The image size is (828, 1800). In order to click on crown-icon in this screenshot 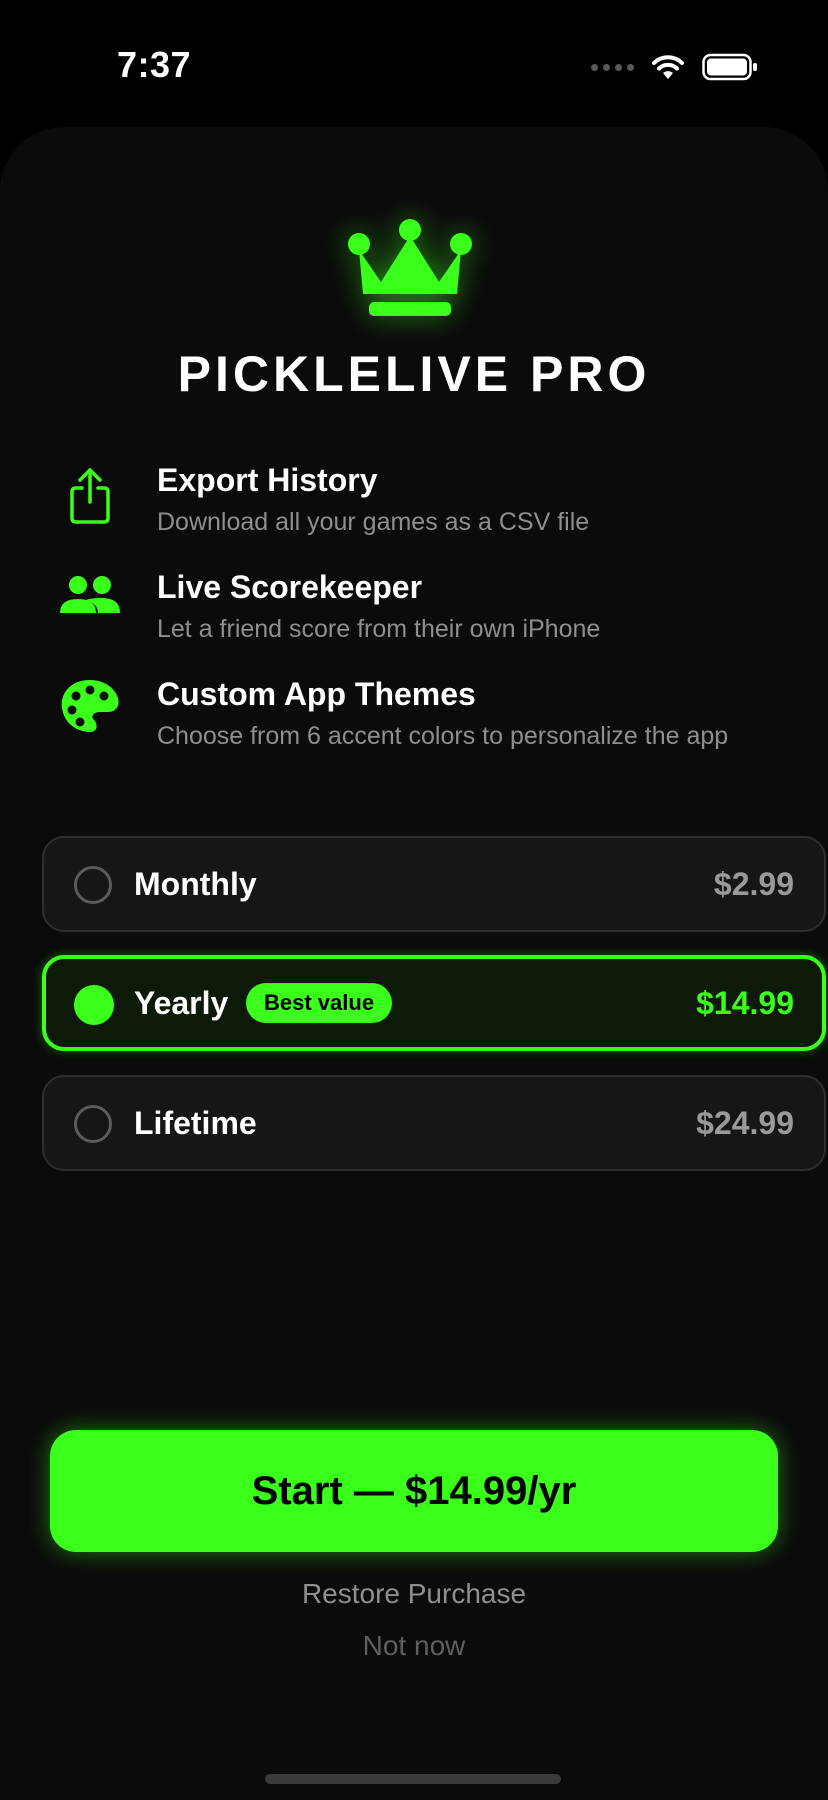, I will do `click(410, 267)`.